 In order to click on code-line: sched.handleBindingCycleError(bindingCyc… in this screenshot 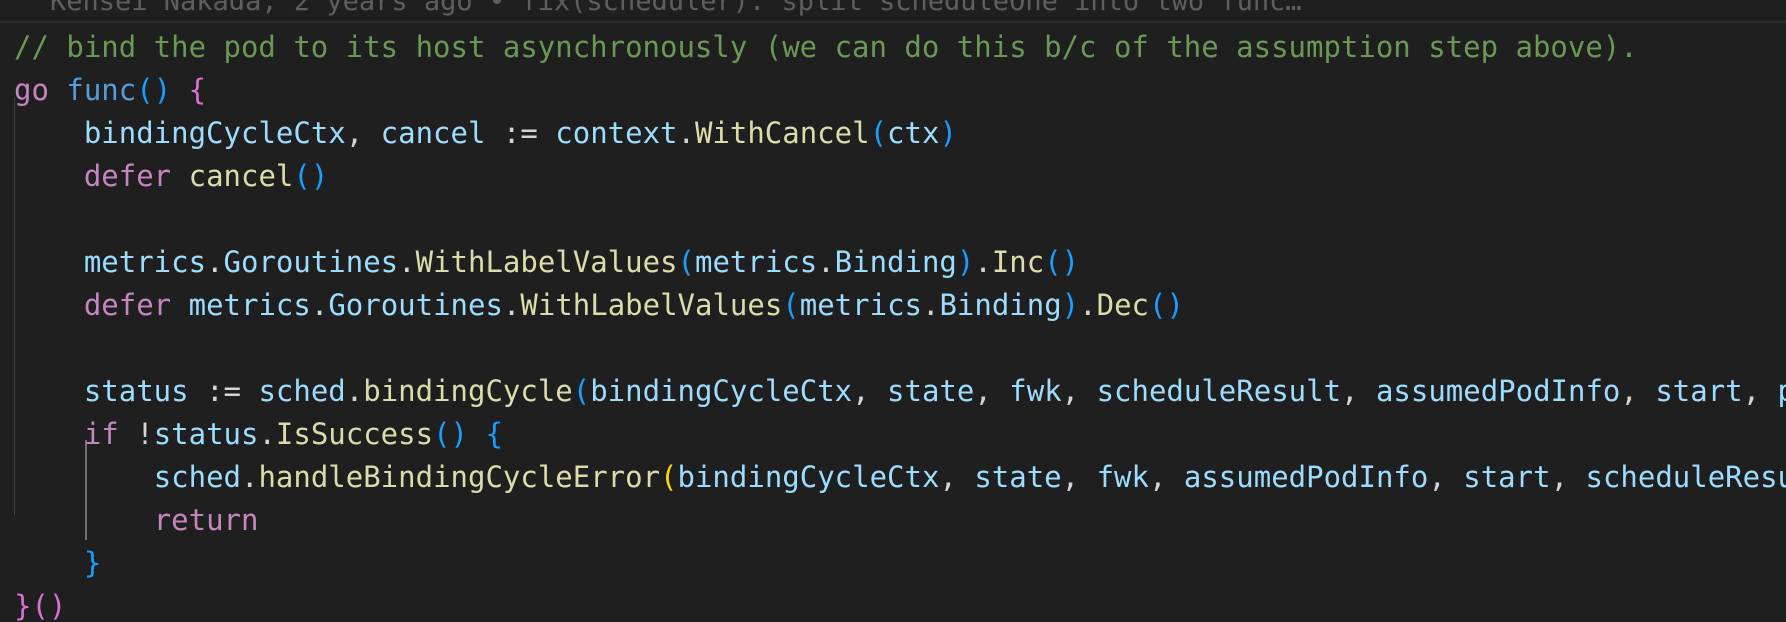, I will do `click(900, 477)`.